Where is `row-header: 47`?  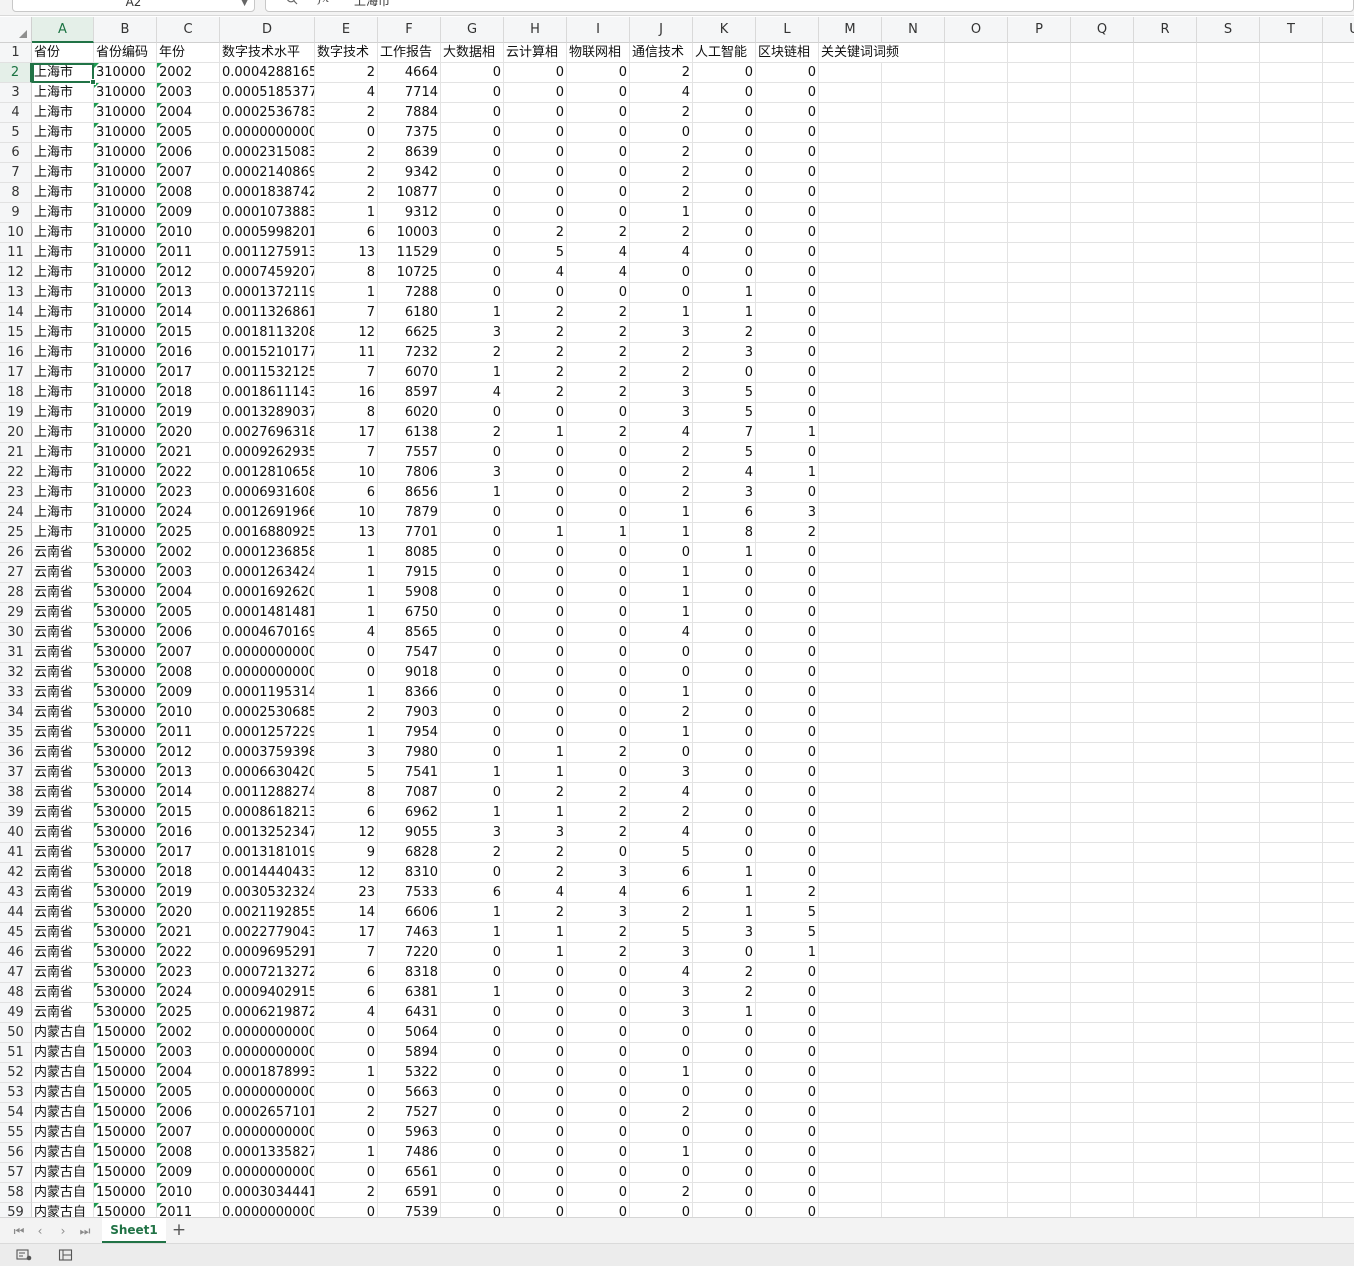 row-header: 47 is located at coordinates (16, 973).